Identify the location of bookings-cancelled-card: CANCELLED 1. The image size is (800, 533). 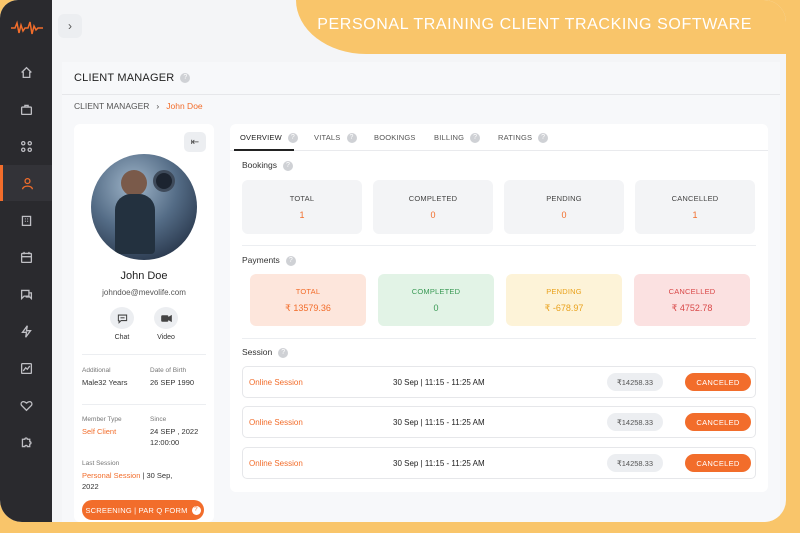
(695, 207).